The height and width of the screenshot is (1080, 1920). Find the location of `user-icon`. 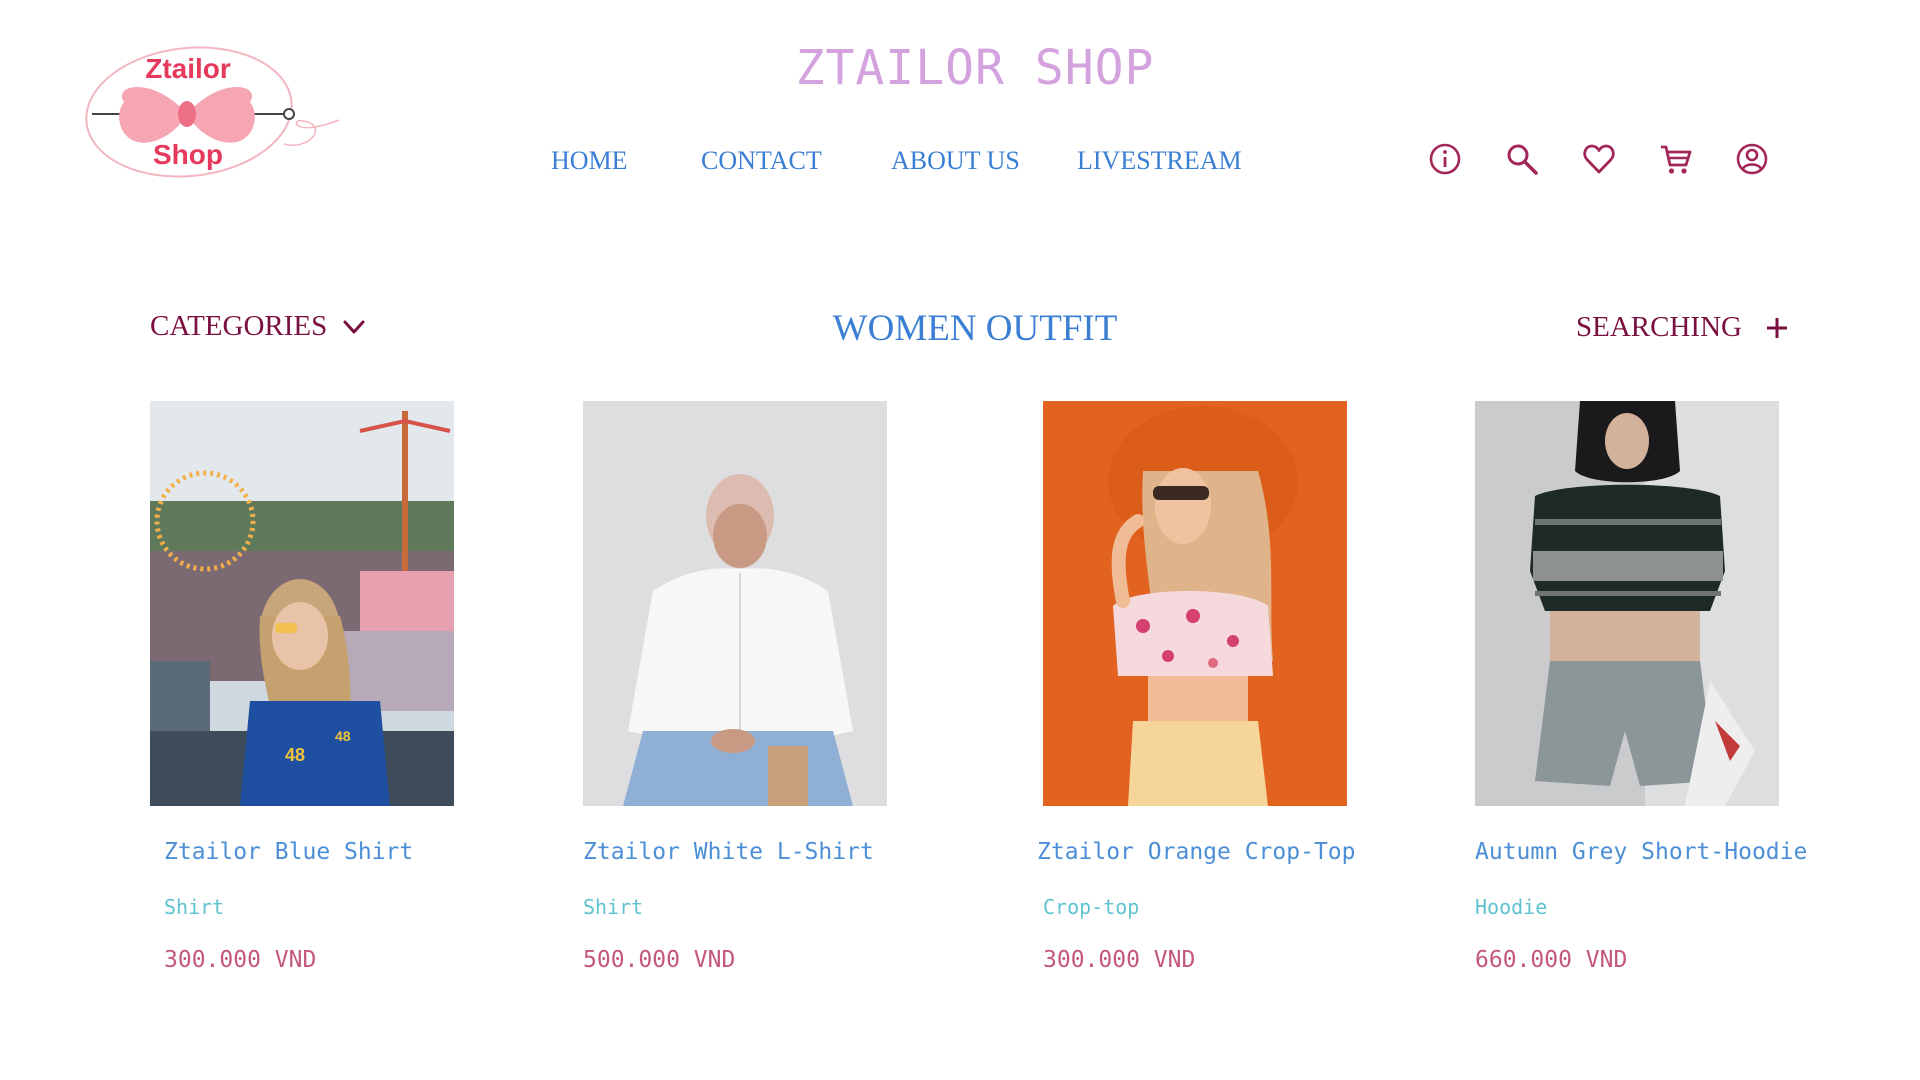

user-icon is located at coordinates (1752, 159).